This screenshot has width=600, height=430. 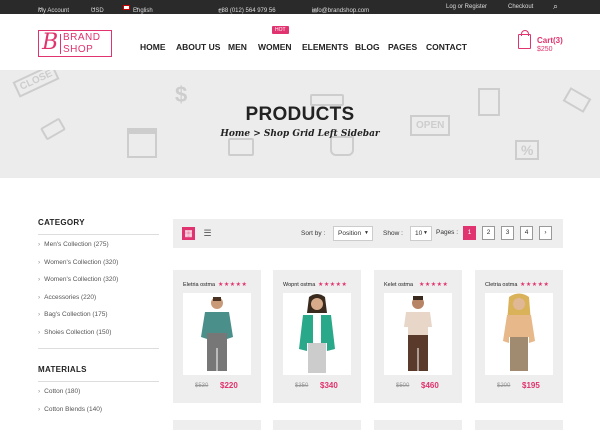 What do you see at coordinates (466, 7) in the screenshot?
I see `login-link: Log or Register` at bounding box center [466, 7].